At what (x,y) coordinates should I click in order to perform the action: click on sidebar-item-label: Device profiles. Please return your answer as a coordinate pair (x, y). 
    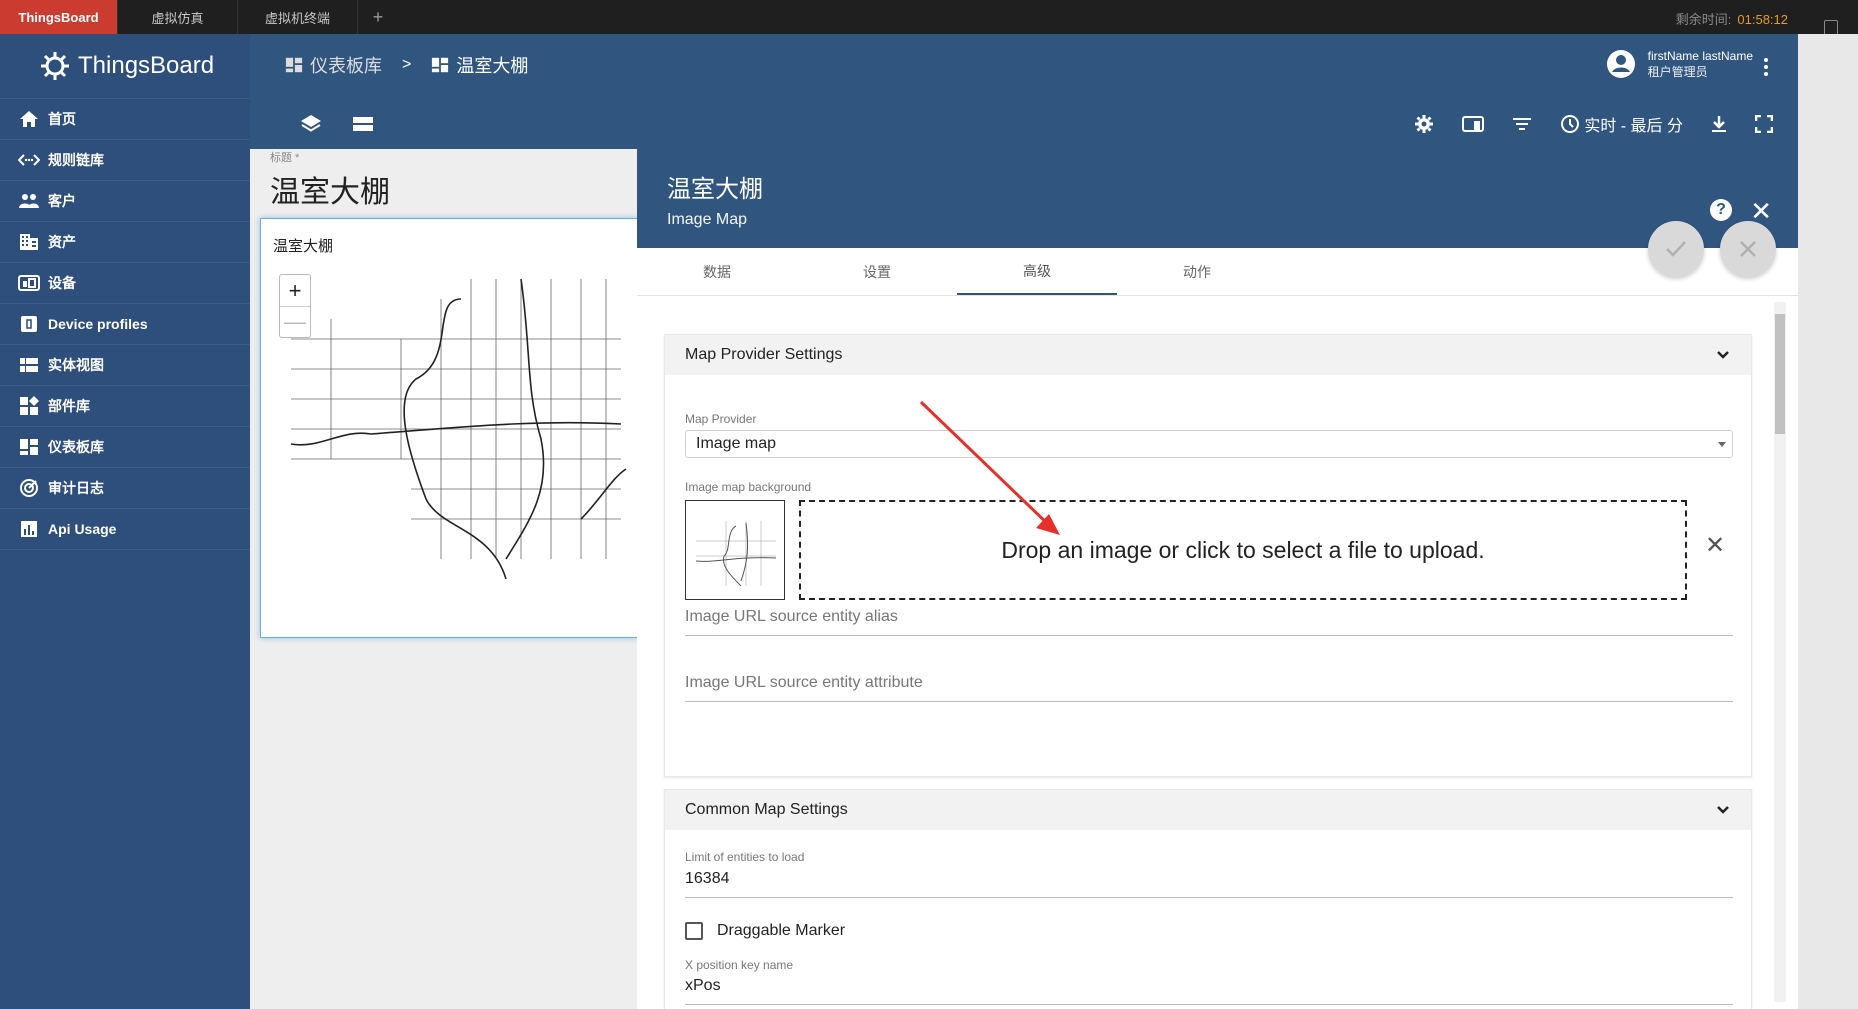
    Looking at the image, I should click on (98, 324).